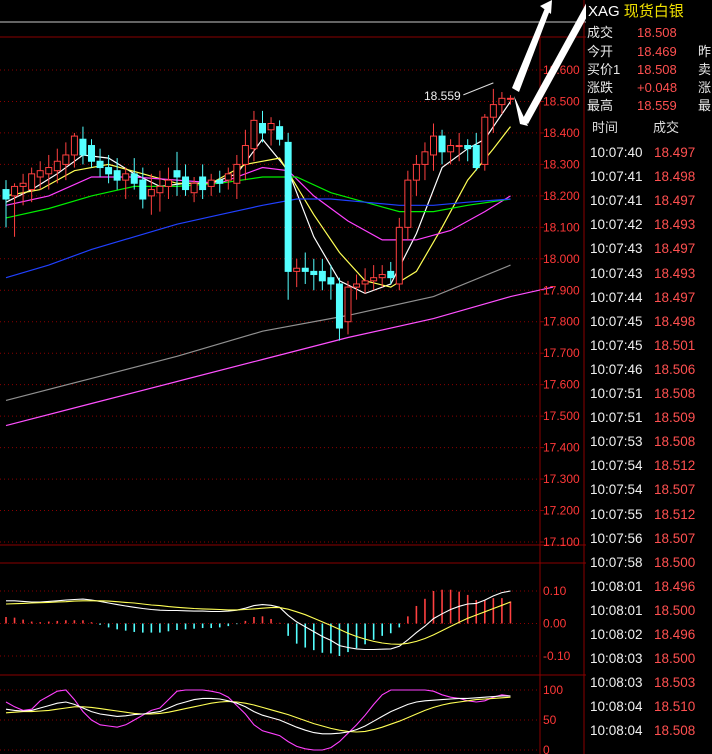 The height and width of the screenshot is (754, 712). I want to click on tick-row: 10:07:55 18.512, so click(649, 515).